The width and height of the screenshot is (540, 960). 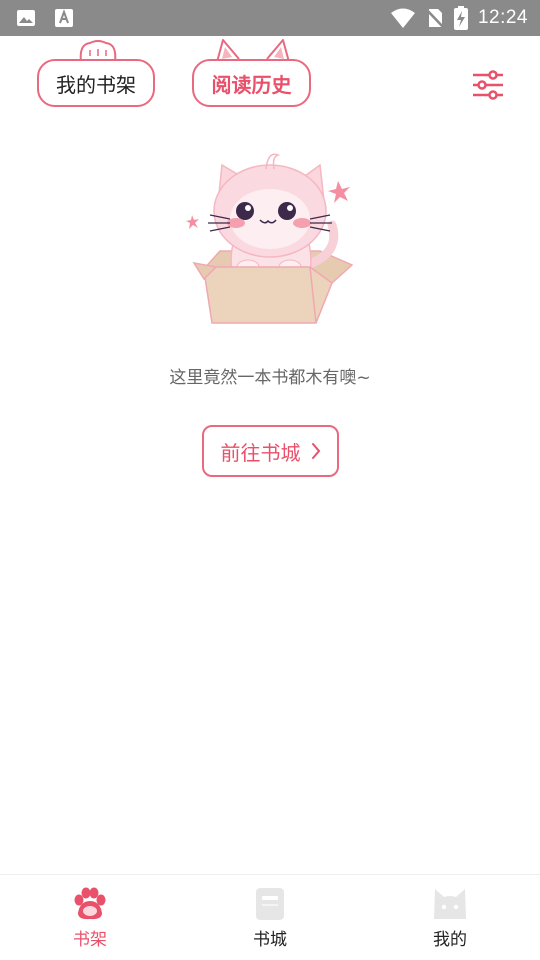 What do you see at coordinates (488, 85) in the screenshot?
I see `sliders-icon` at bounding box center [488, 85].